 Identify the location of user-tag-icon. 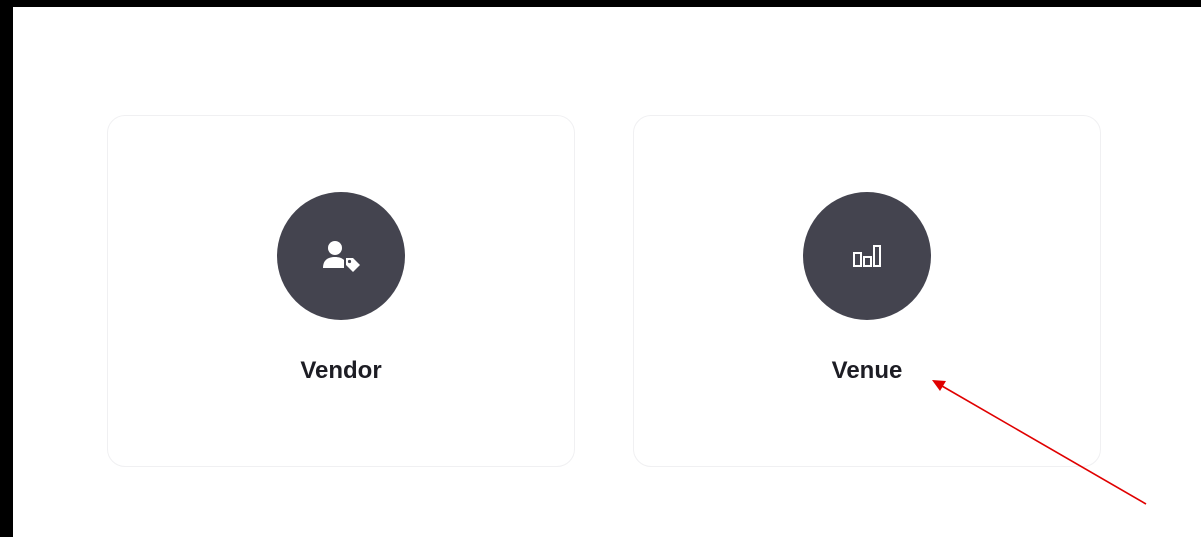
(341, 256).